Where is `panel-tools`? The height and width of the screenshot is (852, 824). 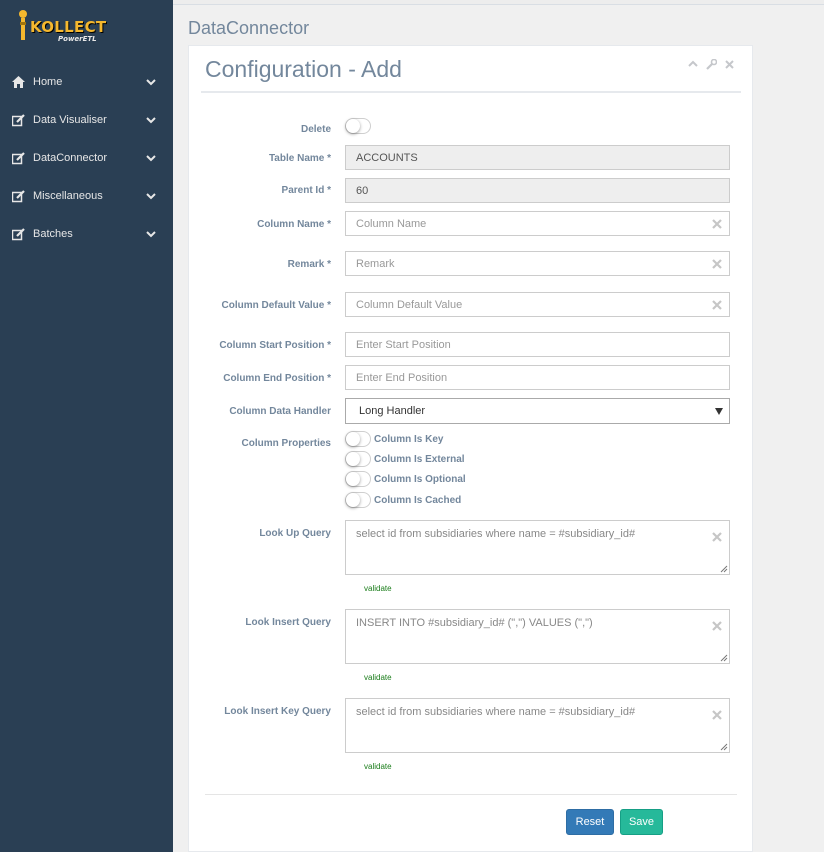 panel-tools is located at coordinates (711, 64).